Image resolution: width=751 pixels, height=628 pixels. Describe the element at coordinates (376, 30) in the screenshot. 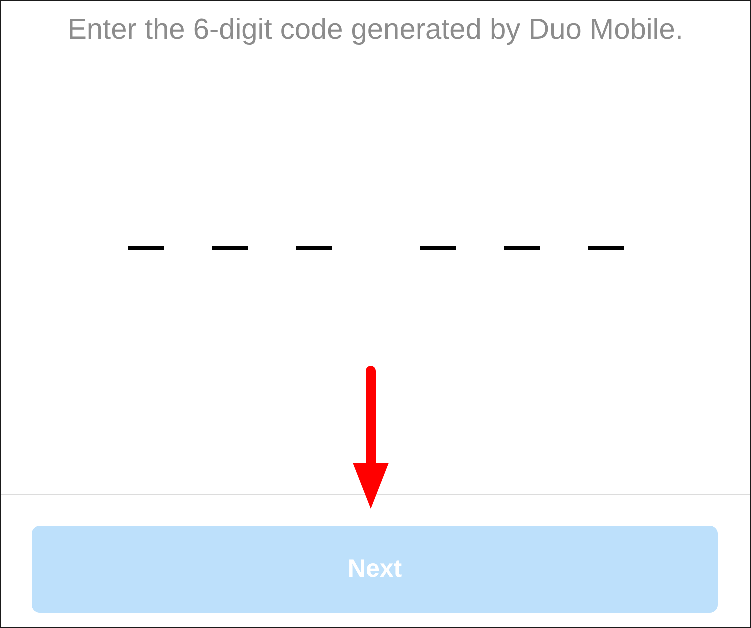

I see `instruction-text: Enter the 6-digit code generated by Duo Mobile.` at that location.